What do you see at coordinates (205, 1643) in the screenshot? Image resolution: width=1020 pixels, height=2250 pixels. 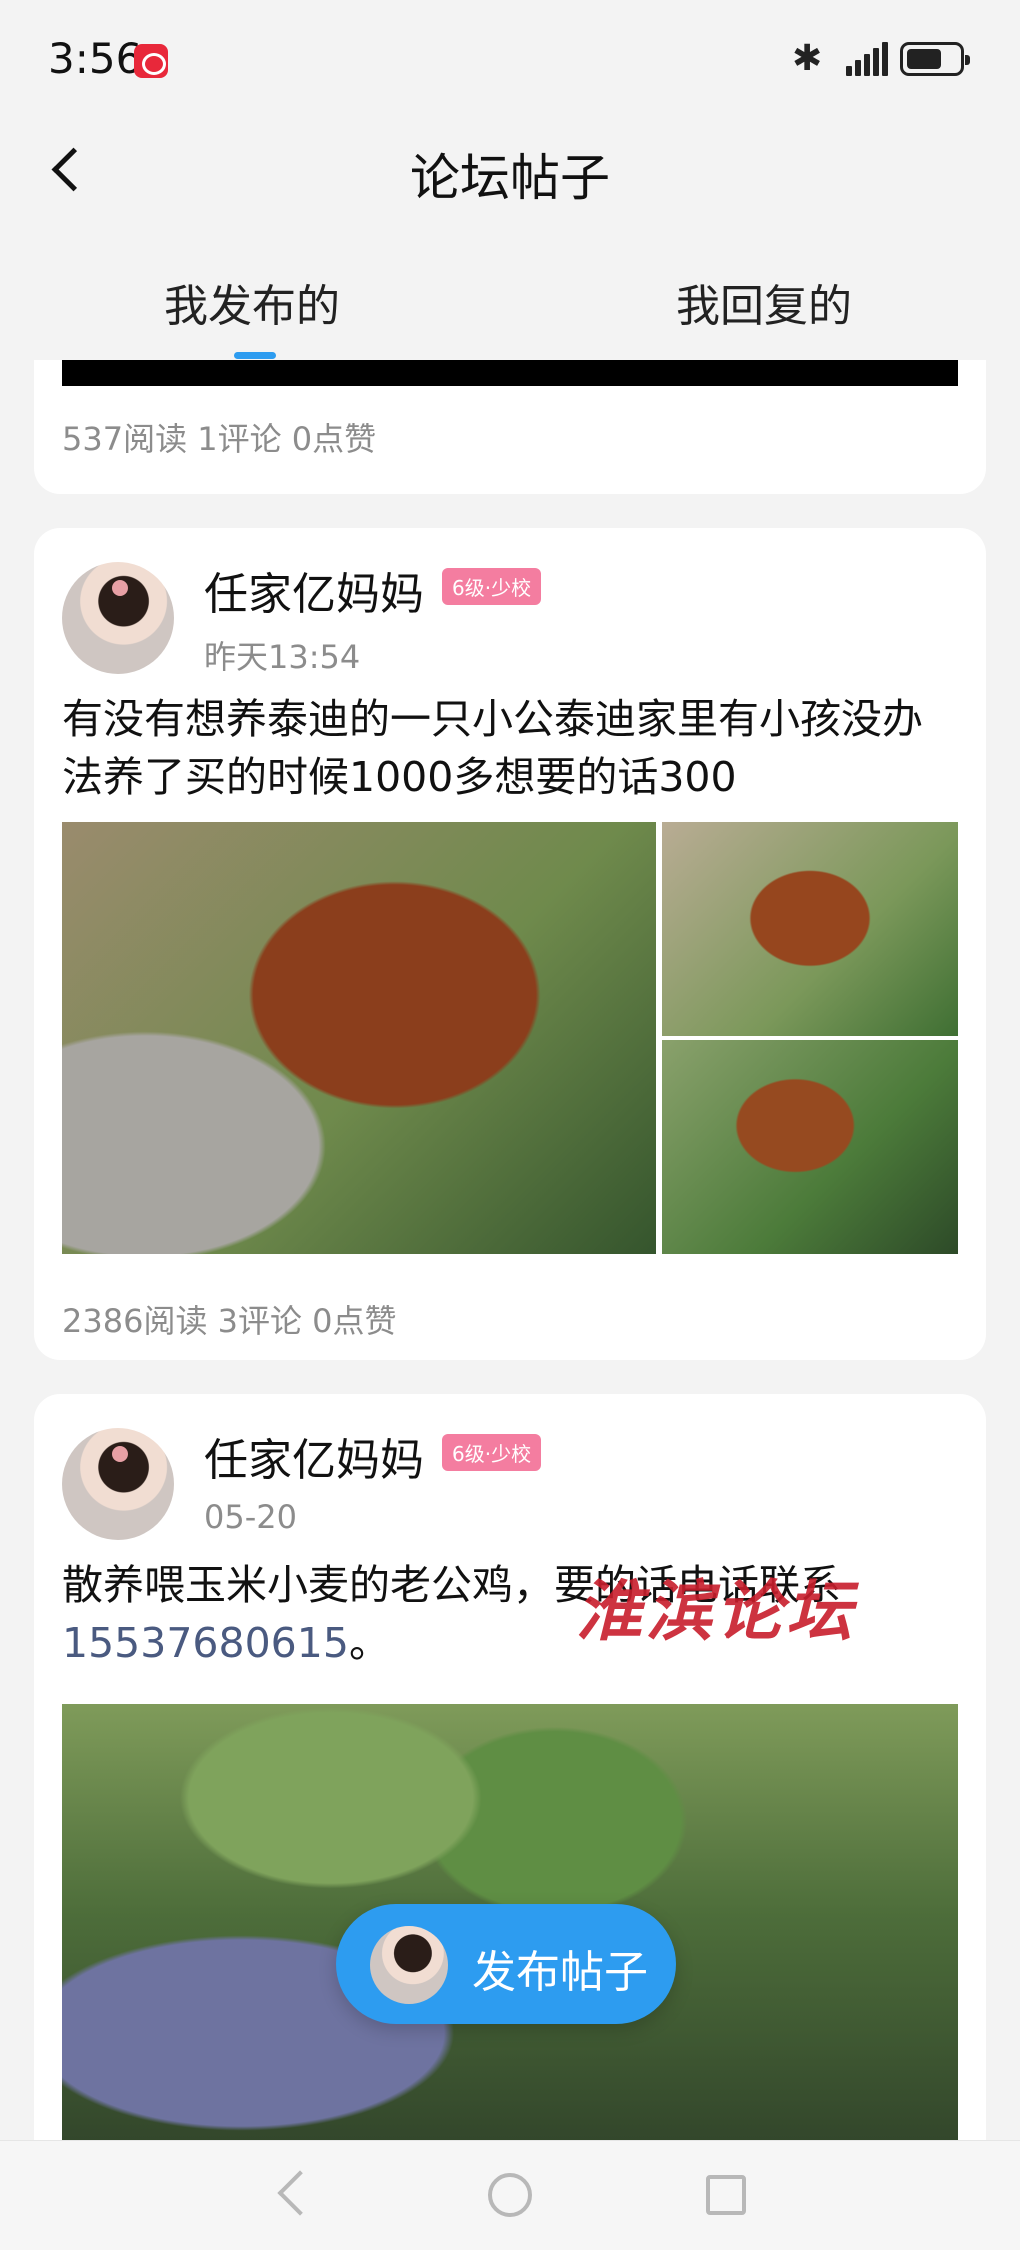 I see `phone-link: 15537680615` at bounding box center [205, 1643].